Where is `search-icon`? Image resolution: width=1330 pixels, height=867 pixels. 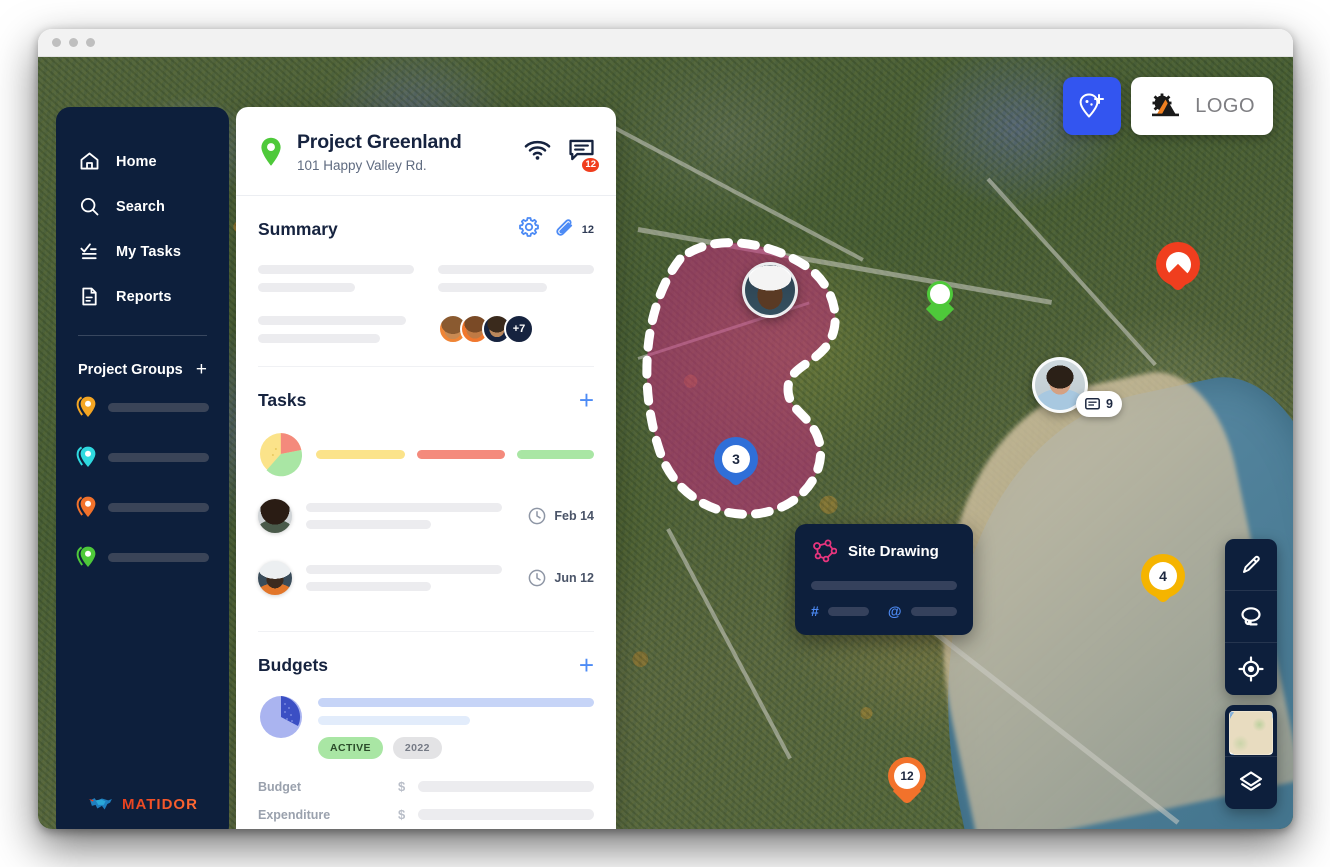 search-icon is located at coordinates (89, 207).